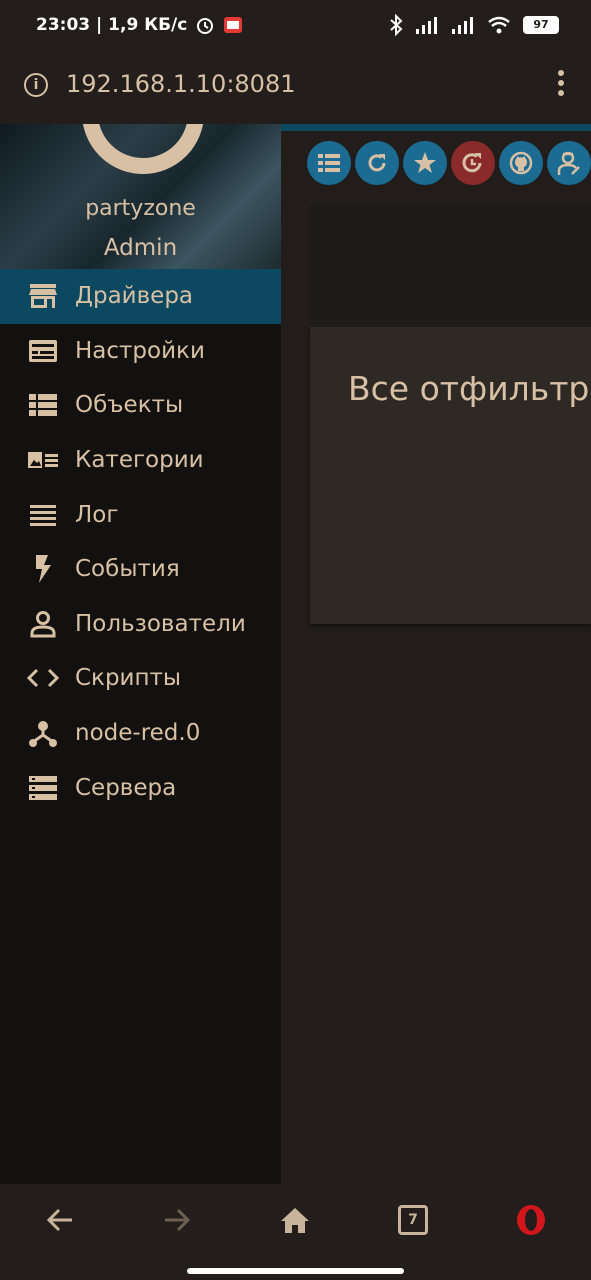  What do you see at coordinates (43, 296) in the screenshot?
I see `store-icon` at bounding box center [43, 296].